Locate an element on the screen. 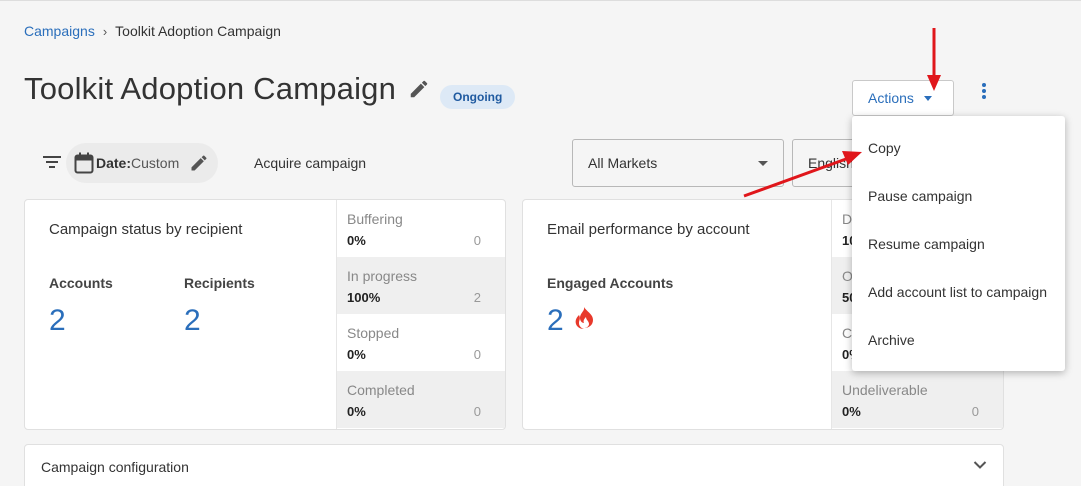  stat-undeliverable: Undeliverable 0% 0 is located at coordinates (917, 399).